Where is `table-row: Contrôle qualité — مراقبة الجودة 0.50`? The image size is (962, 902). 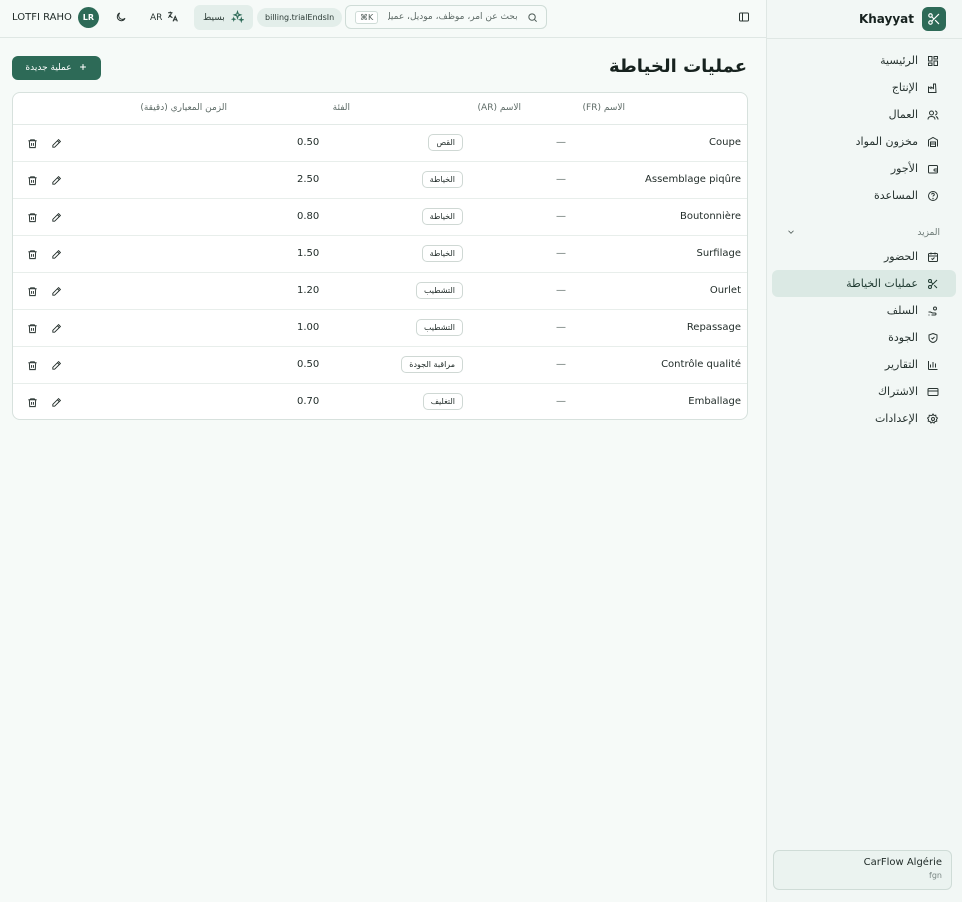
table-row: Contrôle qualité — مراقبة الجودة 0.50 is located at coordinates (380, 365).